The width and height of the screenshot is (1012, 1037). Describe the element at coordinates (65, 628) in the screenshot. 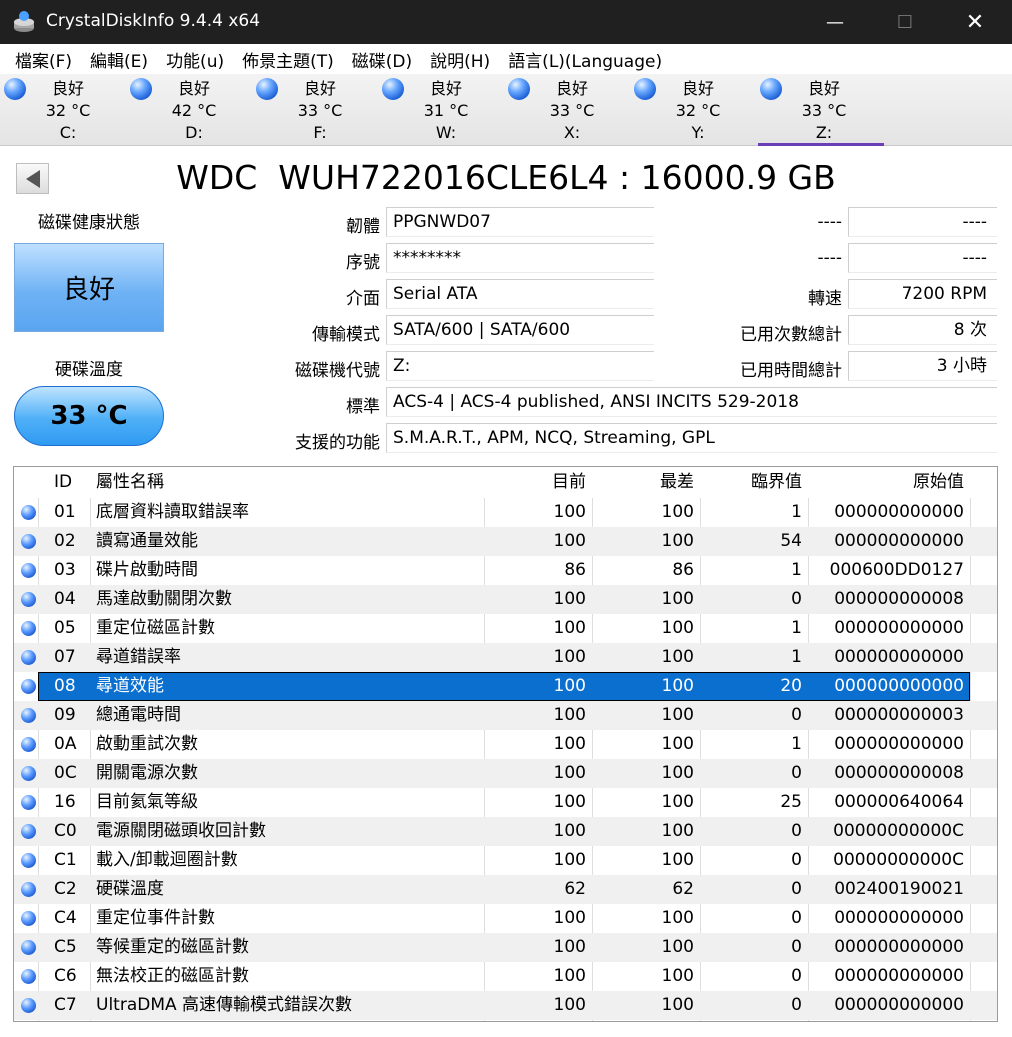

I see `attribute-id: 05` at that location.